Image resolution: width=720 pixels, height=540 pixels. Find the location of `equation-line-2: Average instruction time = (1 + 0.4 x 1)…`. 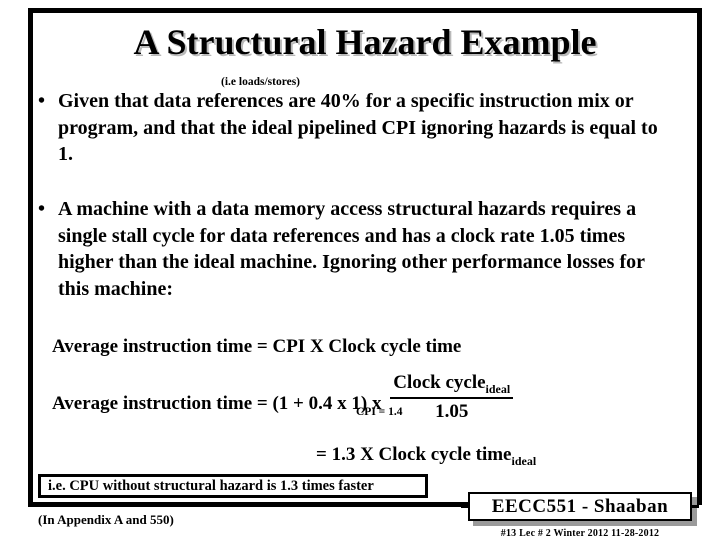

equation-line-2: Average instruction time = (1 + 0.4 x 1)… is located at coordinates (283, 398).